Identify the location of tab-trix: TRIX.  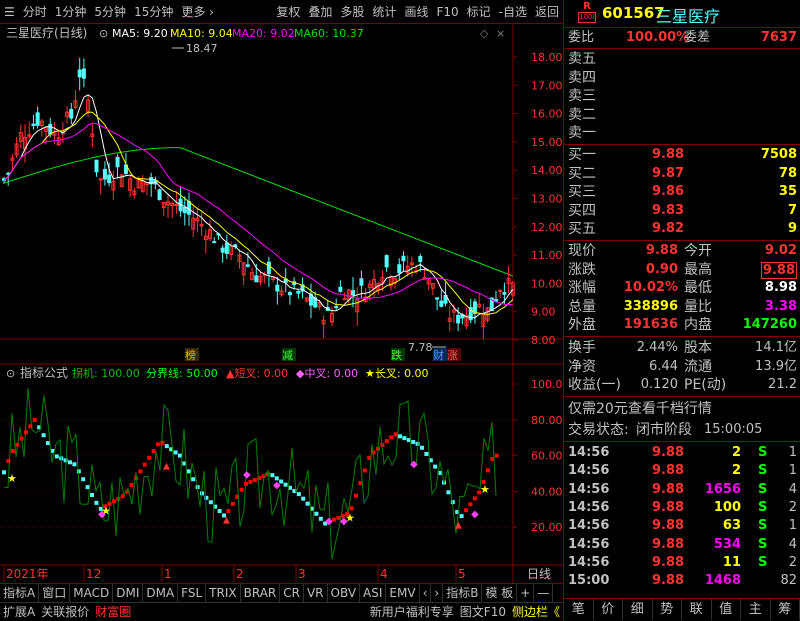
(223, 593).